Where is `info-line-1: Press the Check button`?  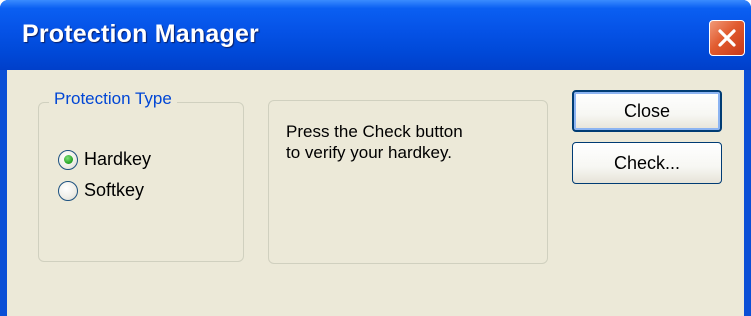
info-line-1: Press the Check button is located at coordinates (374, 131).